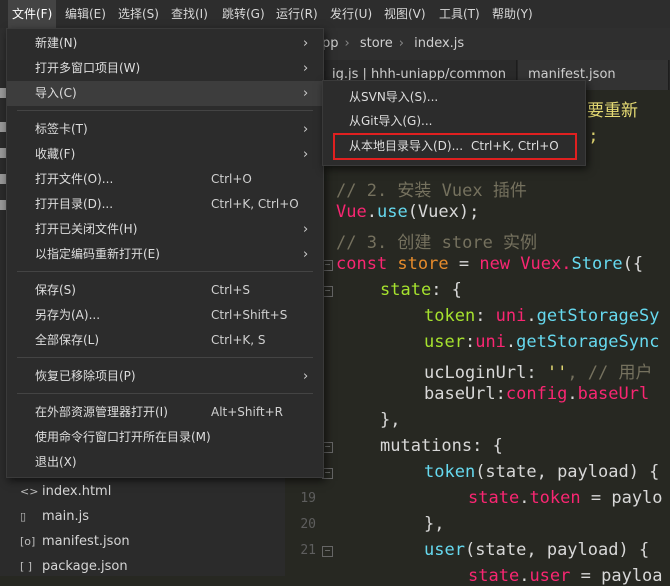 The width and height of the screenshot is (670, 586). Describe the element at coordinates (421, 290) in the screenshot. I see `code-line: state: {` at that location.